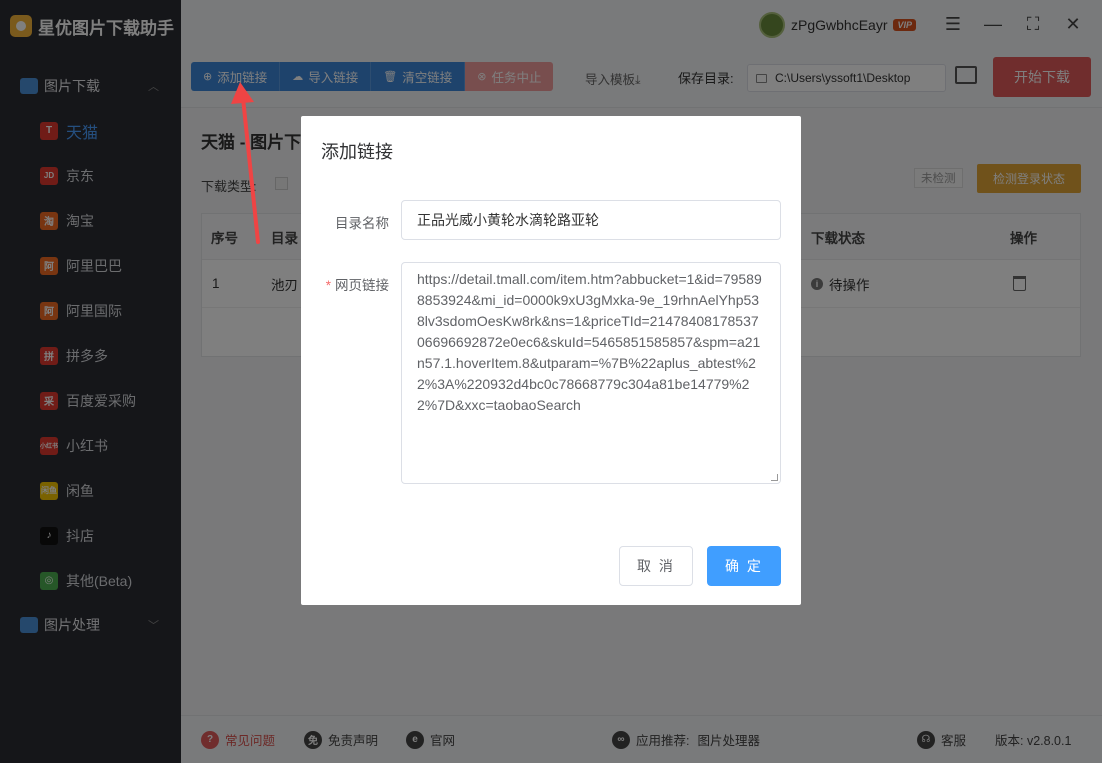 Image resolution: width=1102 pixels, height=763 pixels. What do you see at coordinates (656, 566) in the screenshot?
I see `cancel-button: 取 消` at bounding box center [656, 566].